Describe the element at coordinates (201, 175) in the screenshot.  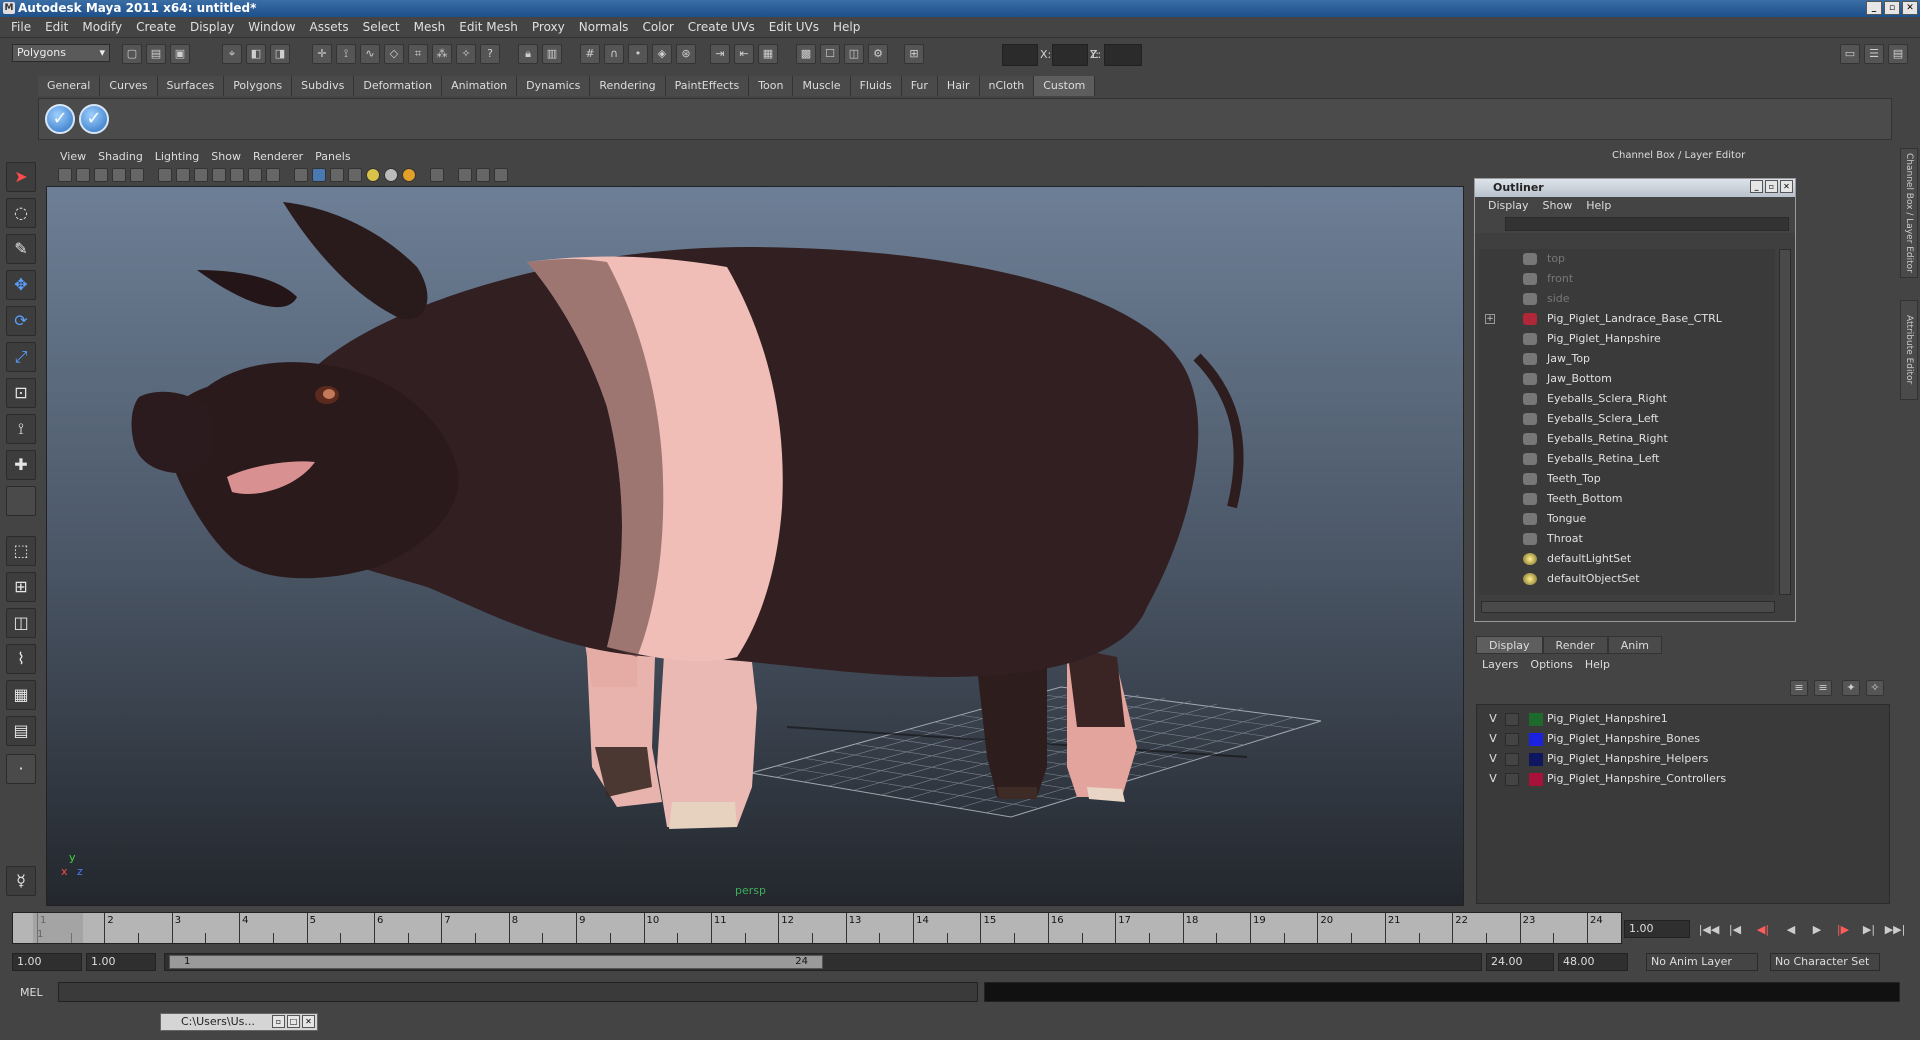
I see `resolution-gate-icon` at that location.